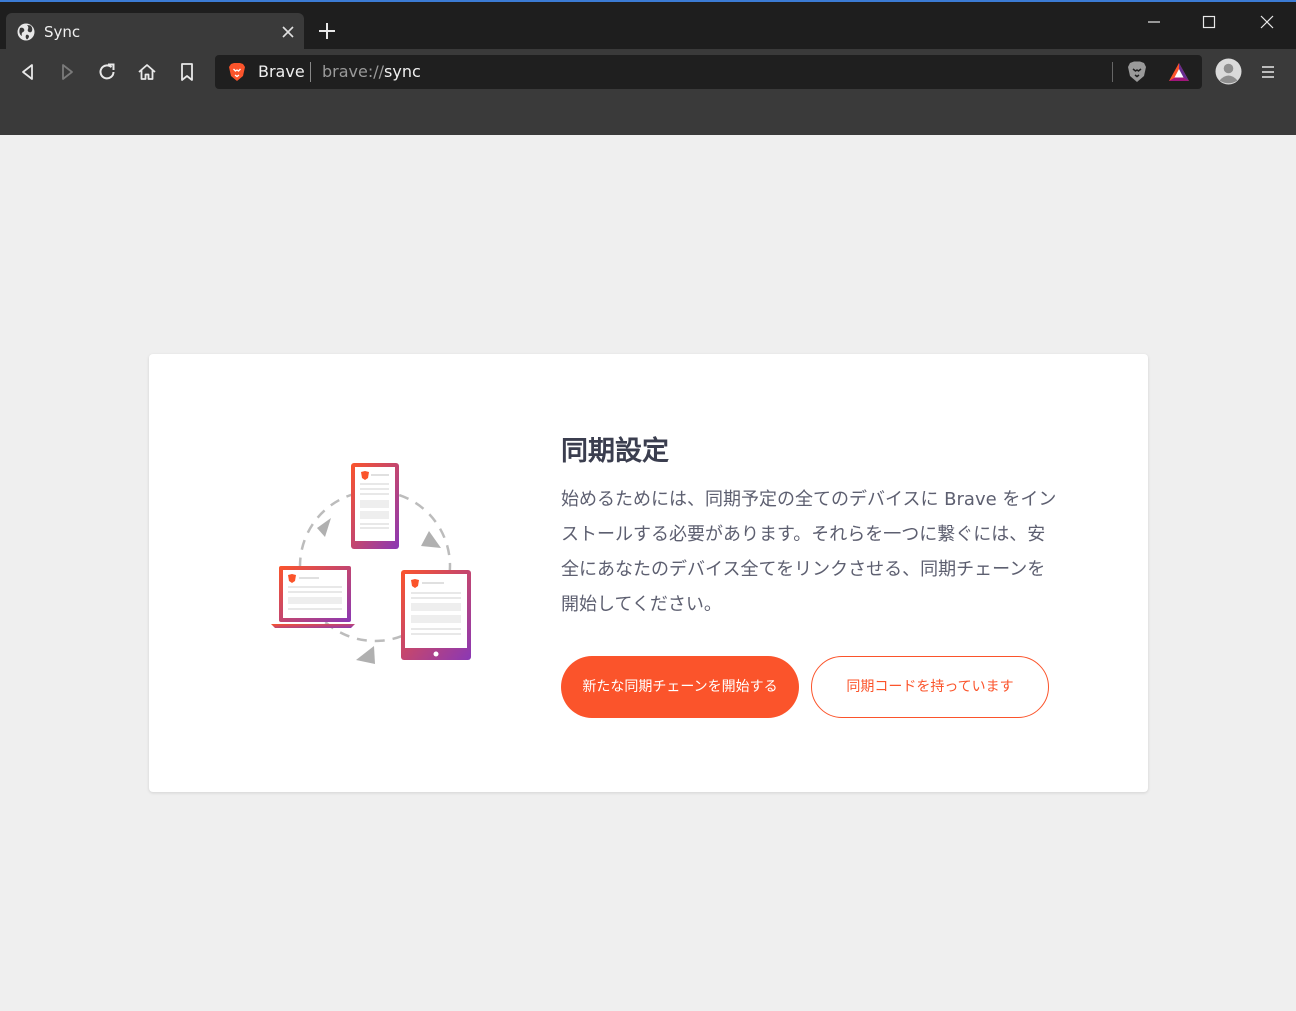 Image resolution: width=1296 pixels, height=1011 pixels. Describe the element at coordinates (237, 72) in the screenshot. I see `brave-lion-icon` at that location.